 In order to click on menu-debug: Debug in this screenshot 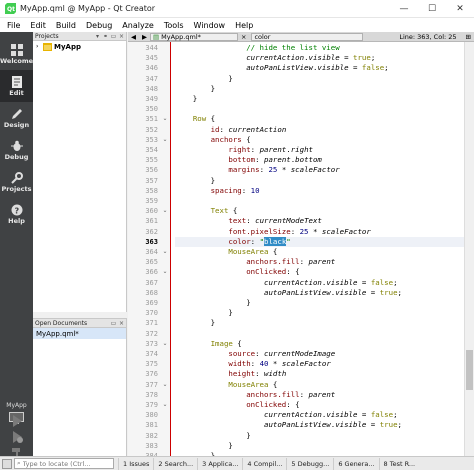, I will do `click(99, 25)`.